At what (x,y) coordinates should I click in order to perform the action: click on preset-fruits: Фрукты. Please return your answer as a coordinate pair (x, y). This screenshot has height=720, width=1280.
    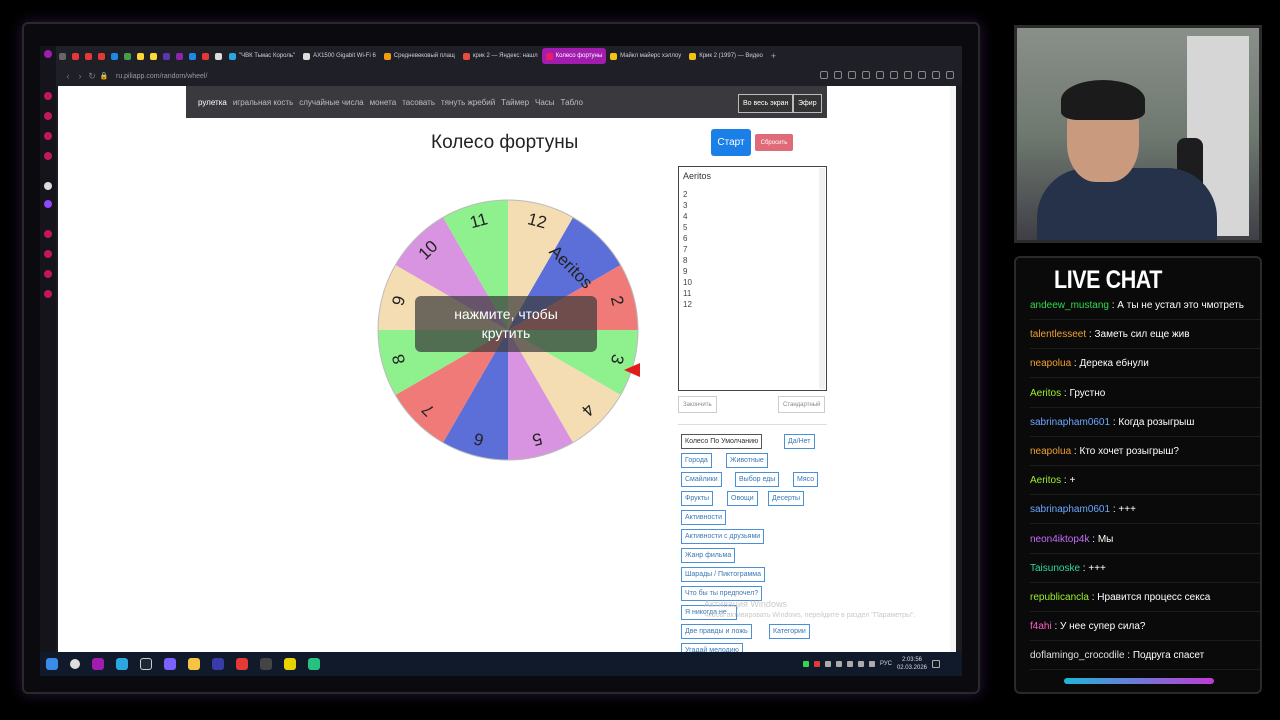
    Looking at the image, I should click on (697, 498).